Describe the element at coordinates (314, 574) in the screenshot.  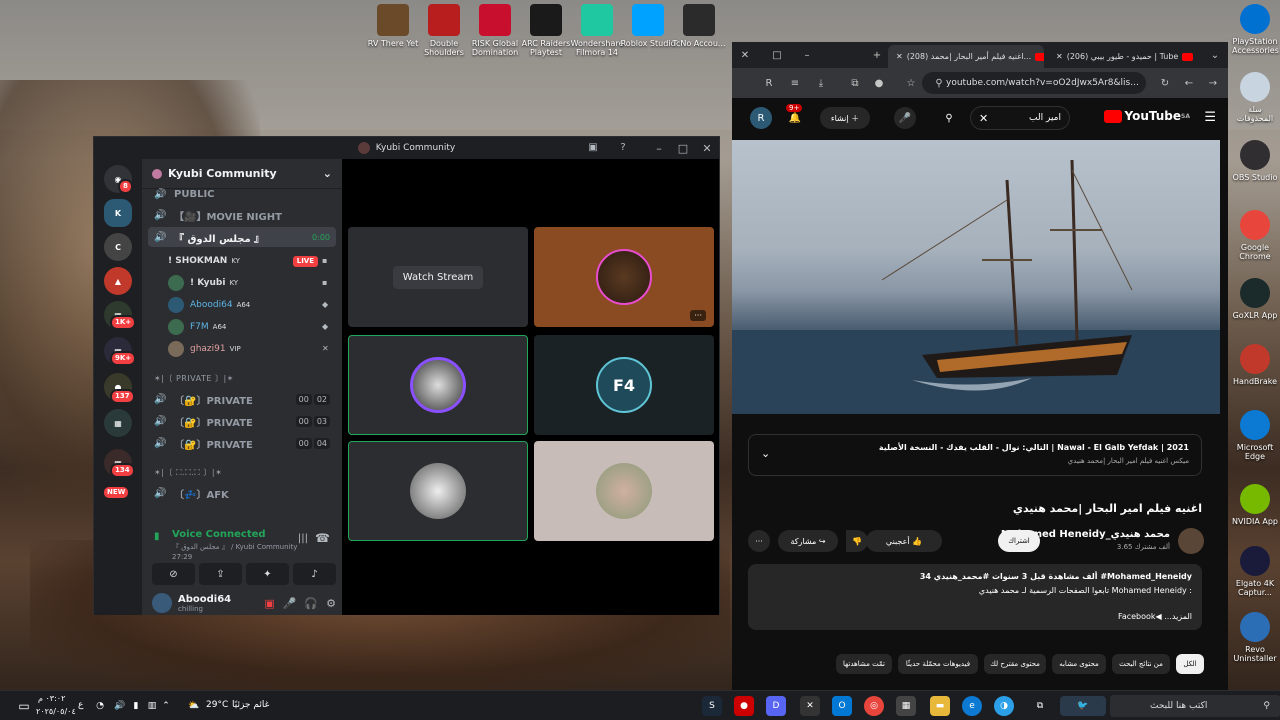
I see `soundboard-button: ♪` at that location.